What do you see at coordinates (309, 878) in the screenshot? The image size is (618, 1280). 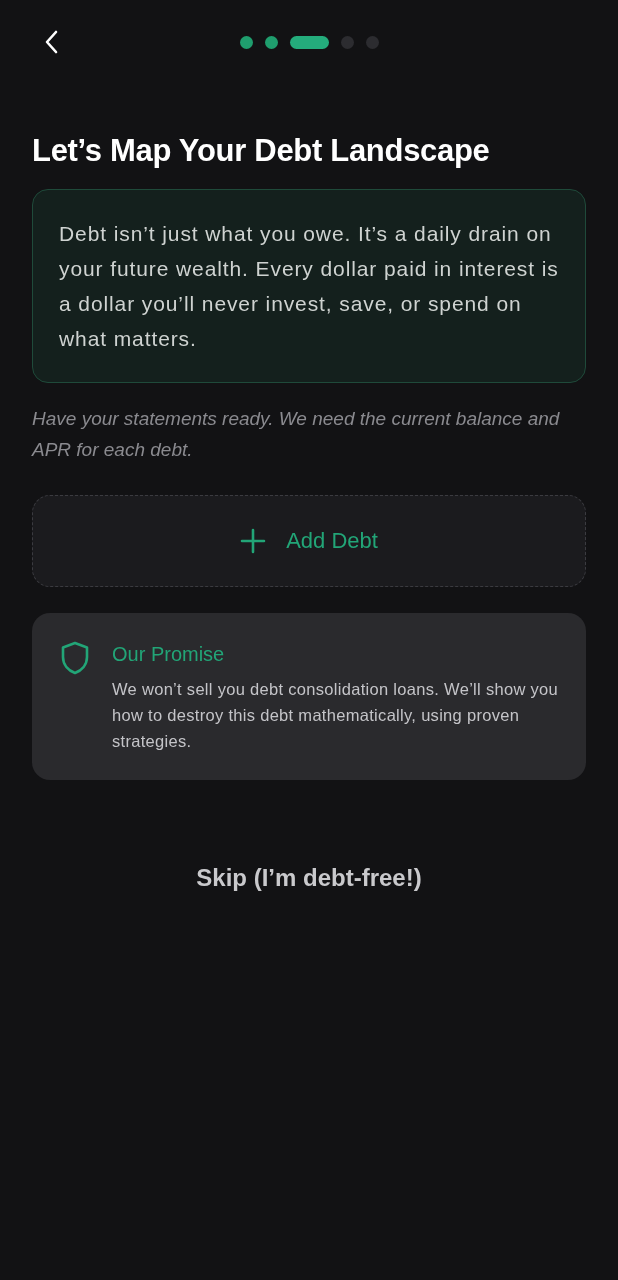 I see `skip-button: Skip (I’m debt-free!)` at bounding box center [309, 878].